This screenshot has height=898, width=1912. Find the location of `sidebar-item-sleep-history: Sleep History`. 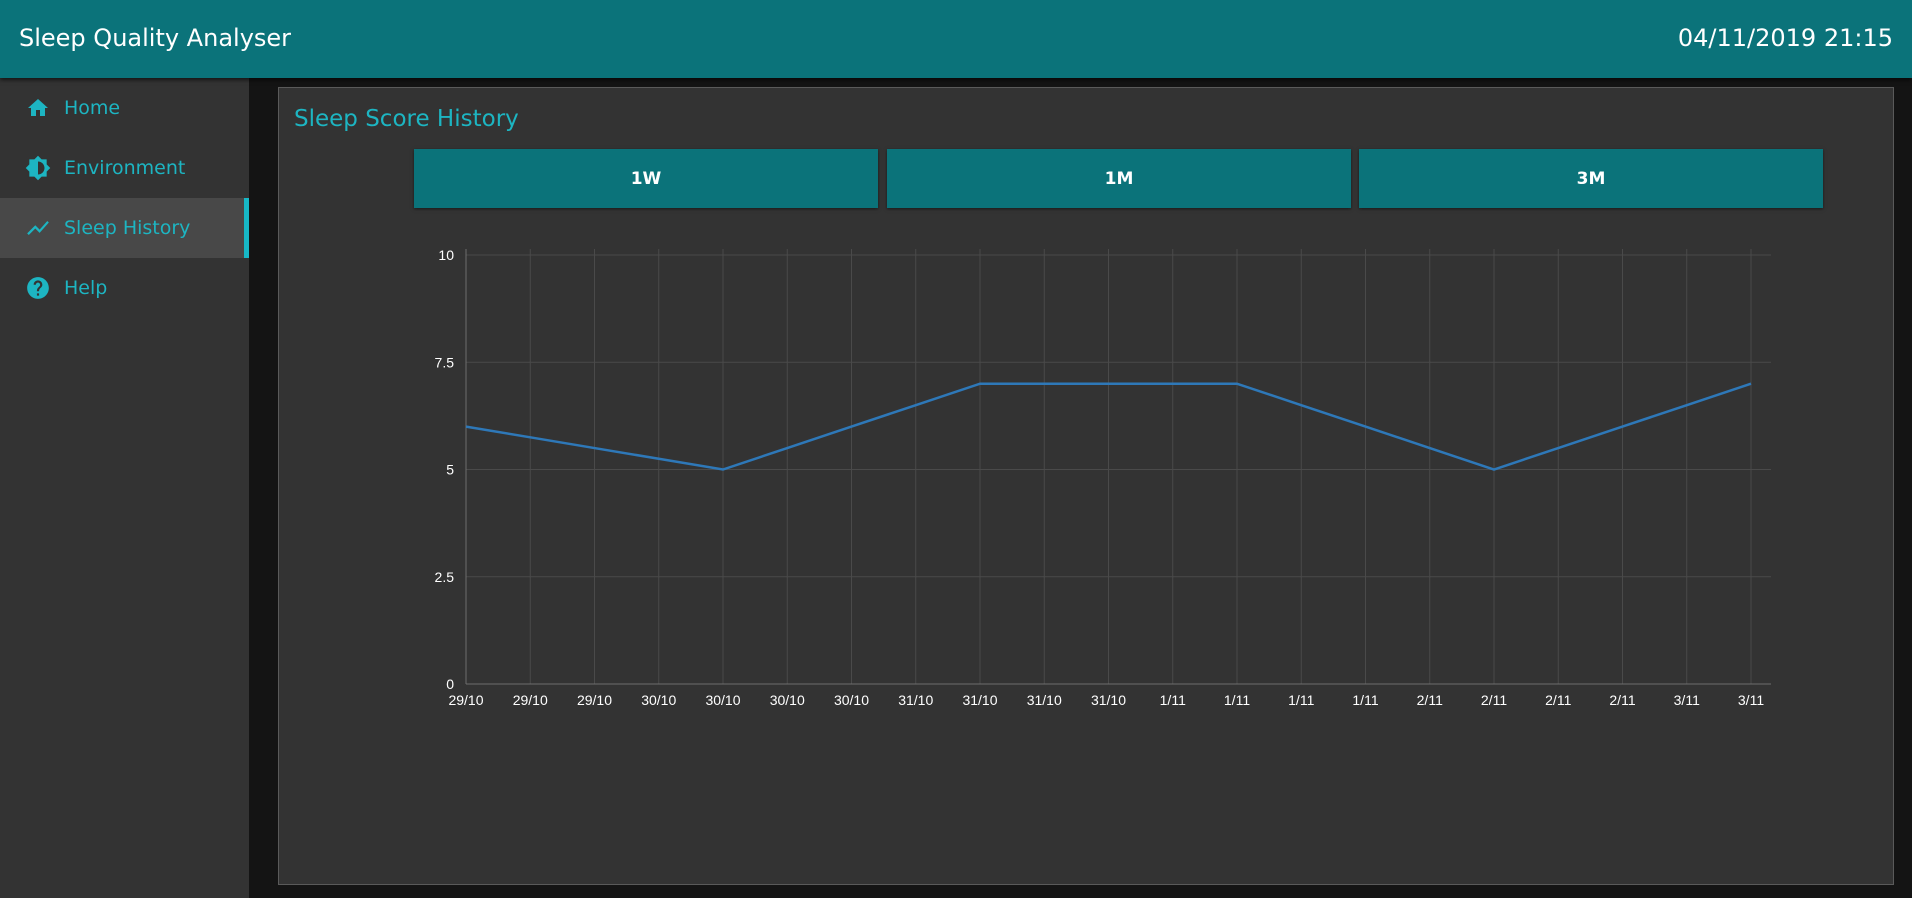

sidebar-item-sleep-history: Sleep History is located at coordinates (124, 228).